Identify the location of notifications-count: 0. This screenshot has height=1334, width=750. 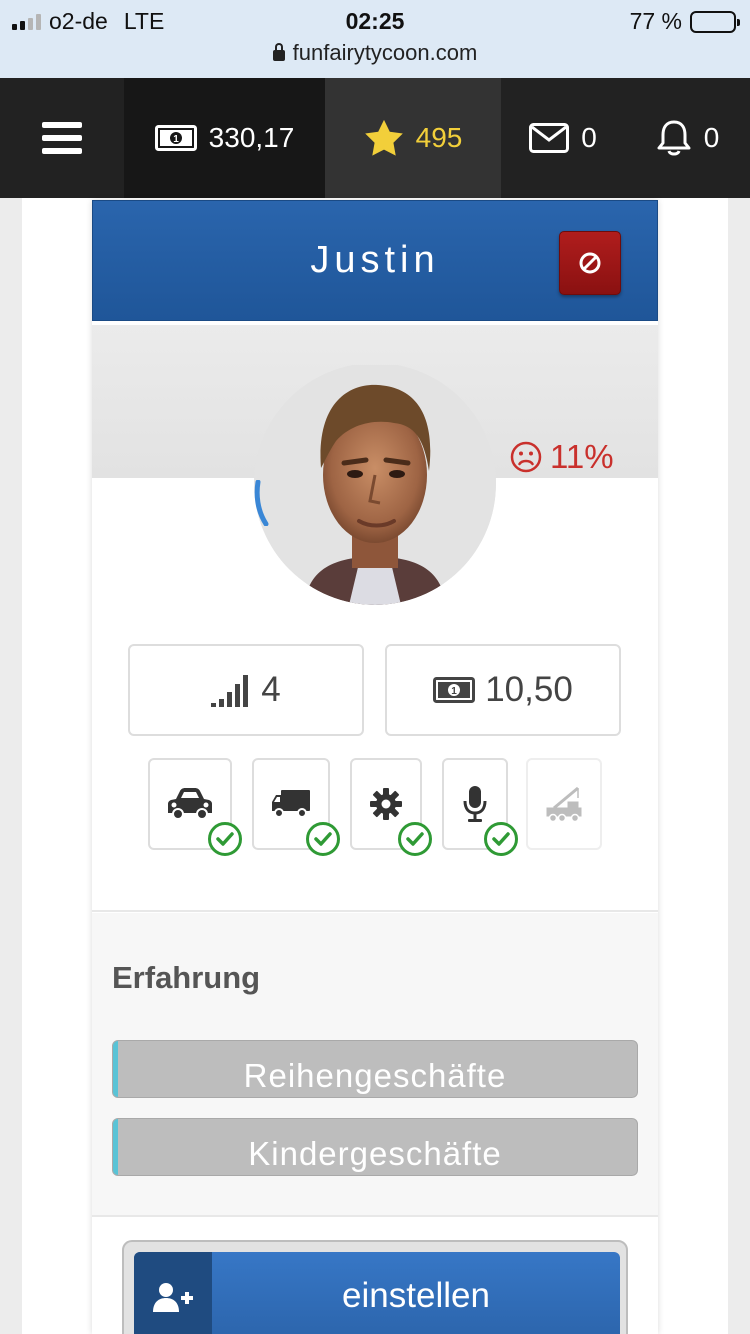
(711, 137).